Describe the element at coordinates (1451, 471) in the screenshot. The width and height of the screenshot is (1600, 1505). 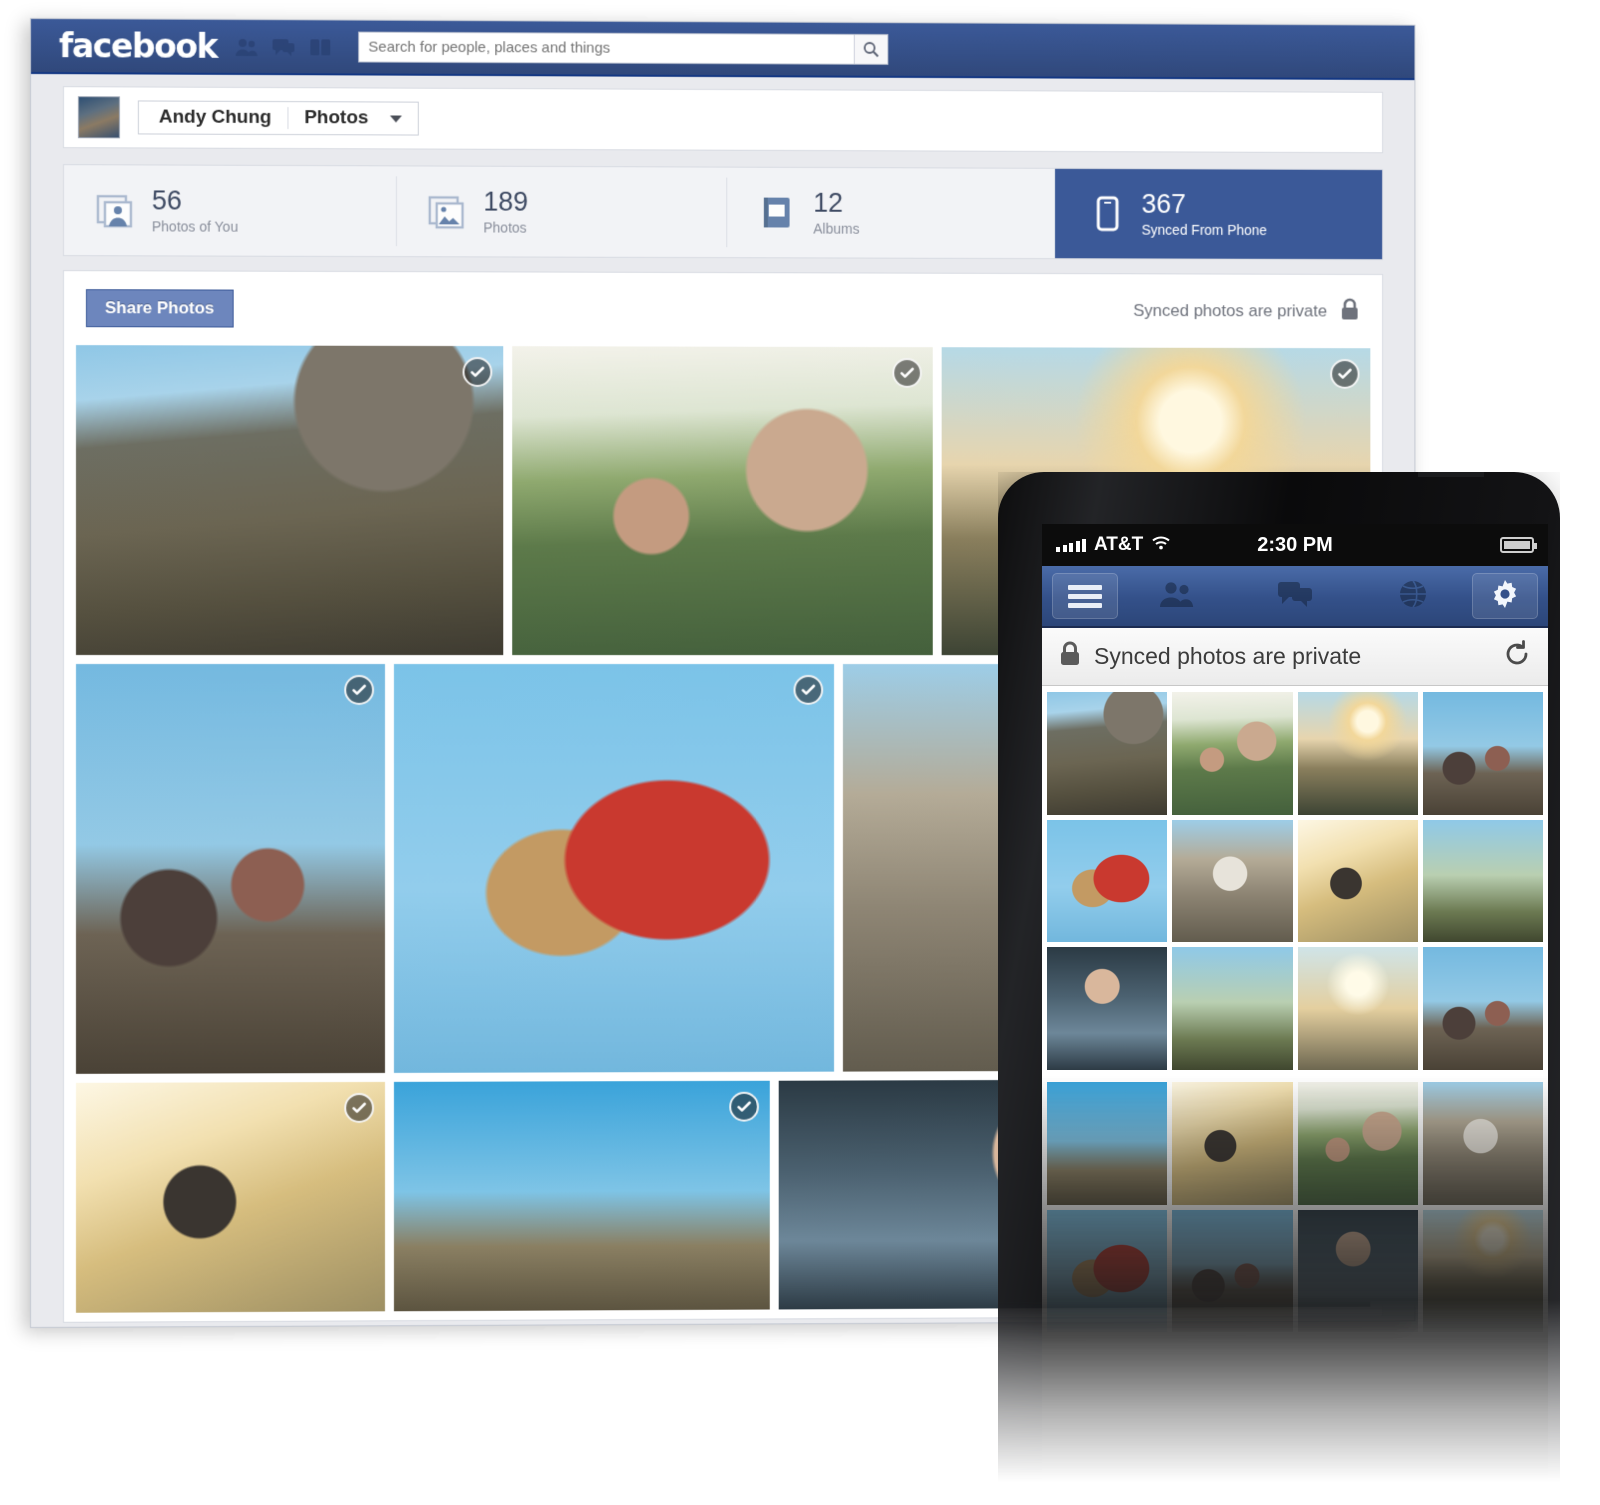
I see `power-button` at that location.